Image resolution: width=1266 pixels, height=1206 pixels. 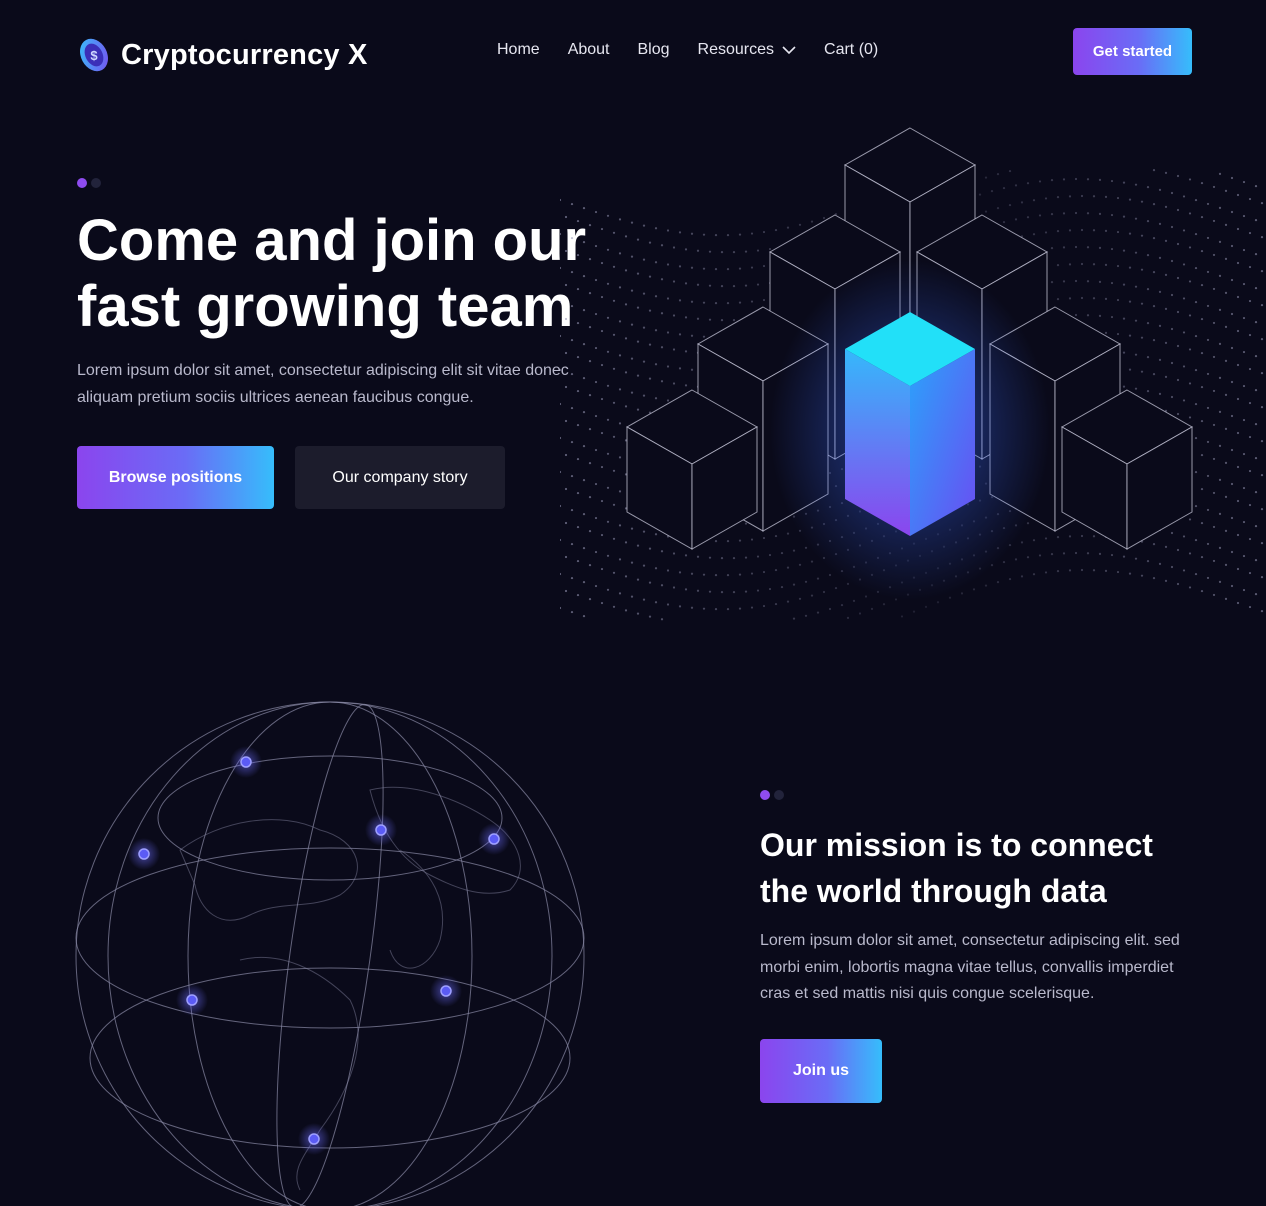 What do you see at coordinates (332, 273) in the screenshot?
I see `hero-title: Come and join our fast growing team` at bounding box center [332, 273].